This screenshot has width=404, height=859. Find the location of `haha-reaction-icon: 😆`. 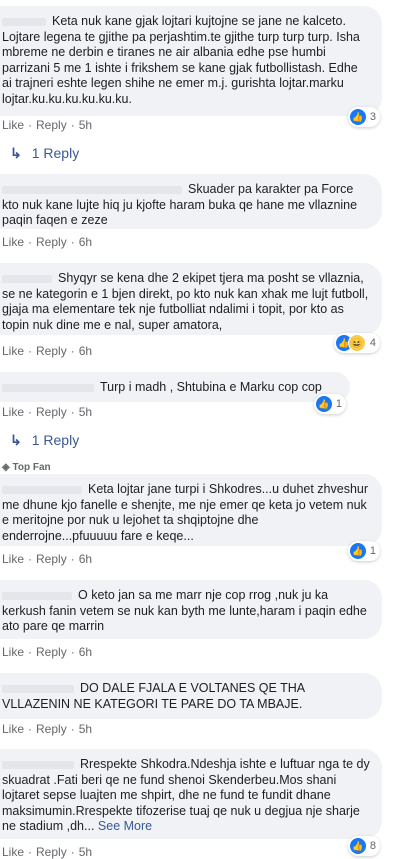

haha-reaction-icon: 😆 is located at coordinates (356, 343).